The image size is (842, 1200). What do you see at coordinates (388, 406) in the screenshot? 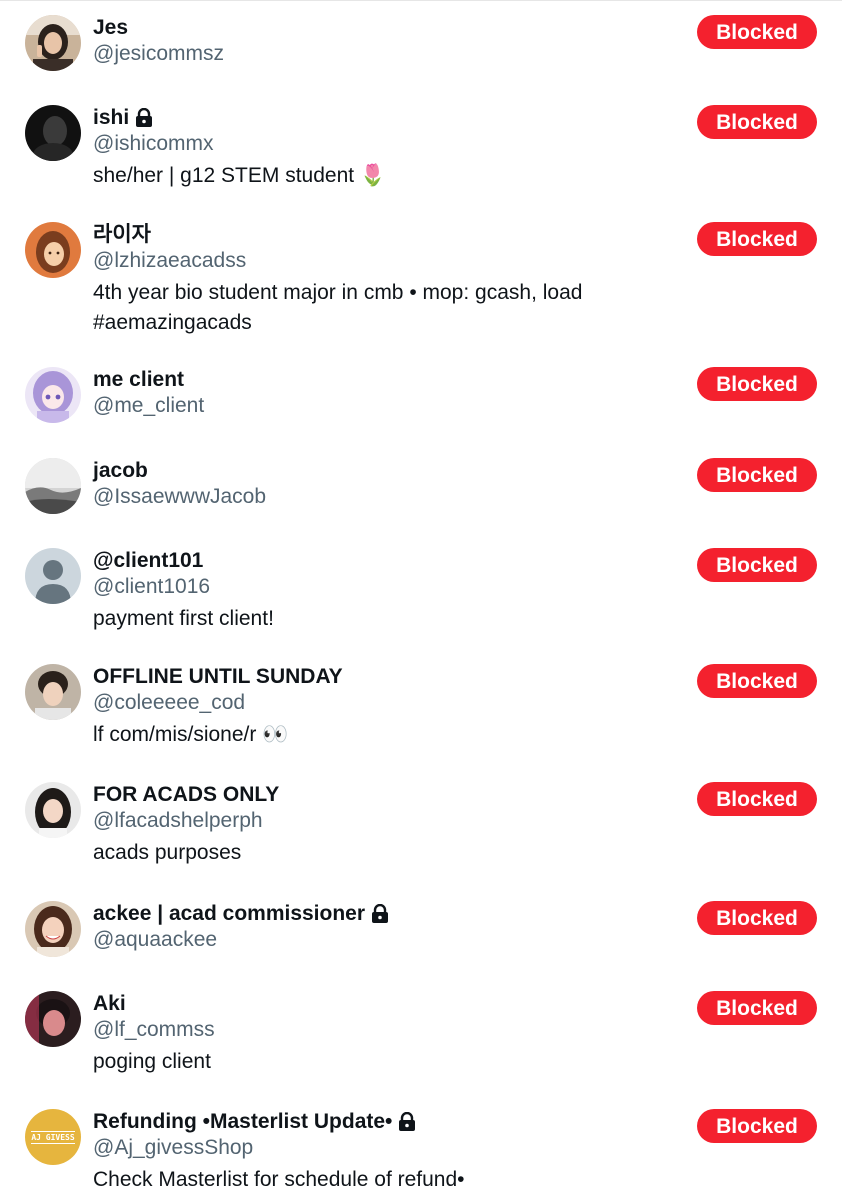
I see `user-handle: @me_client` at bounding box center [388, 406].